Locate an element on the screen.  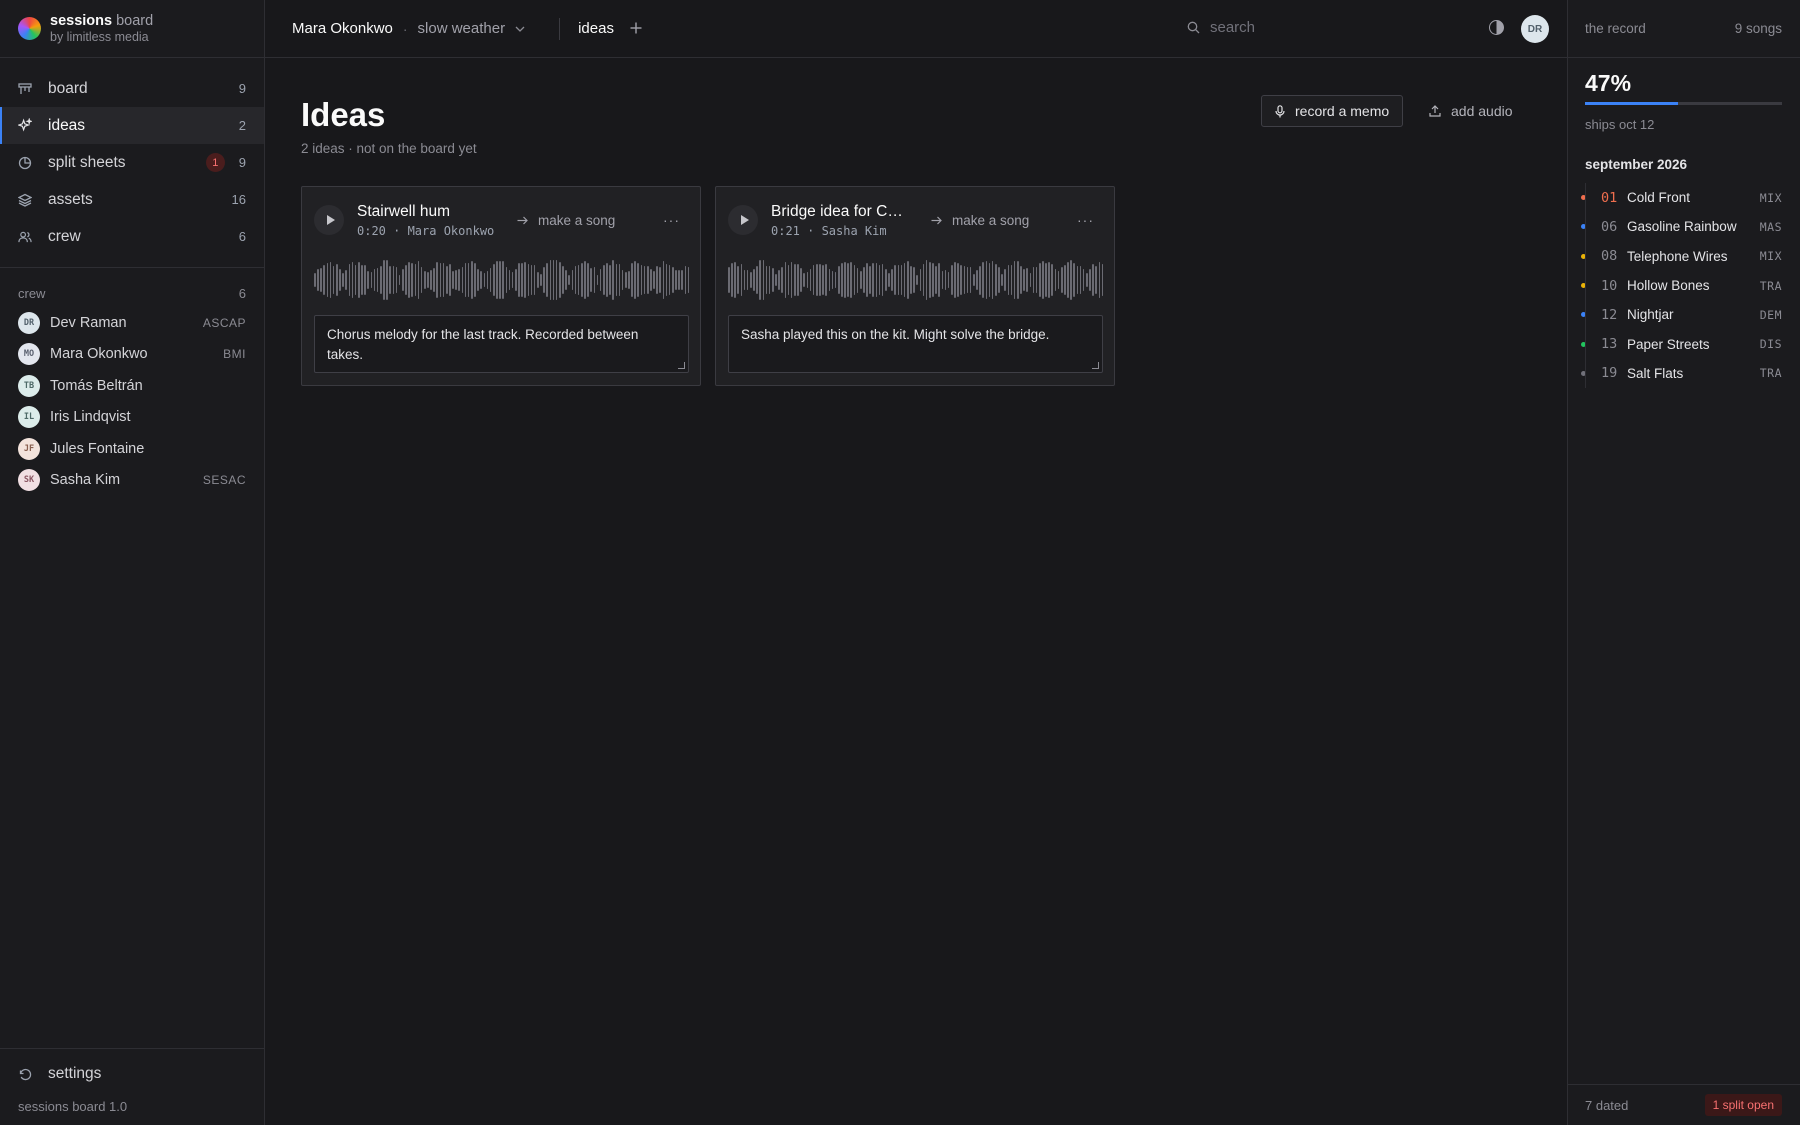
breadcrumb-artist: Mara Okonkwo is located at coordinates (342, 28).